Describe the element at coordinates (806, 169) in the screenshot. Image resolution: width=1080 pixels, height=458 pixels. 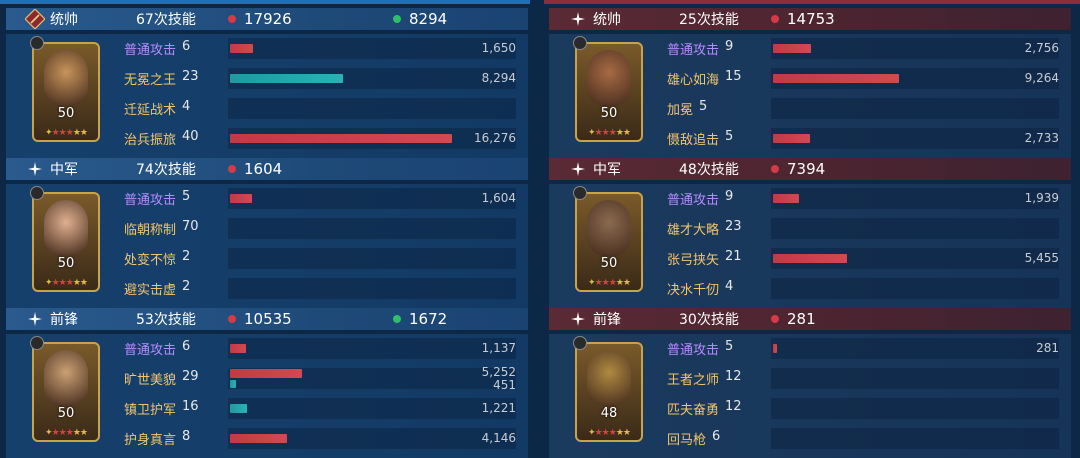
I see `total-damage-value: 7394` at that location.